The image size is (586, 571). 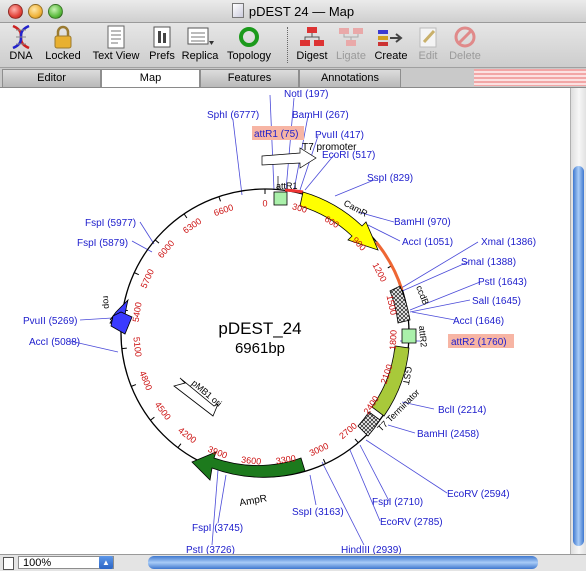 What do you see at coordinates (264, 203) in the screenshot?
I see `tick-label: 0` at bounding box center [264, 203].